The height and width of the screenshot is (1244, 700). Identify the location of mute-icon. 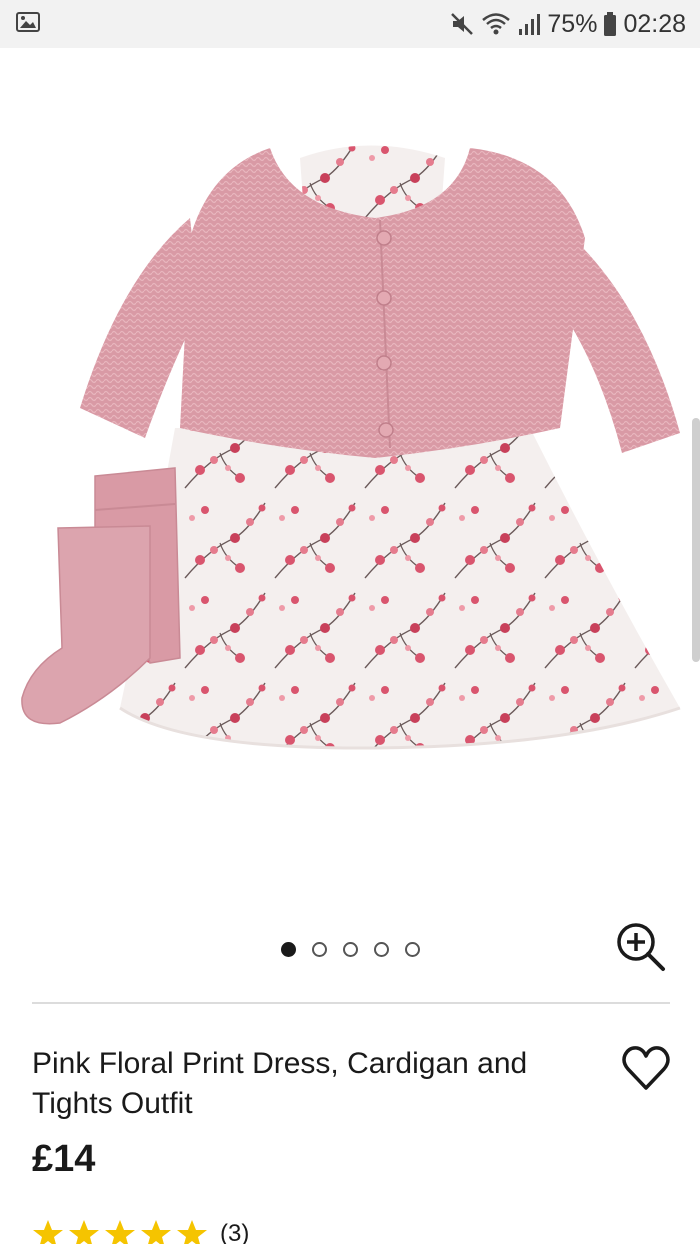
(462, 24).